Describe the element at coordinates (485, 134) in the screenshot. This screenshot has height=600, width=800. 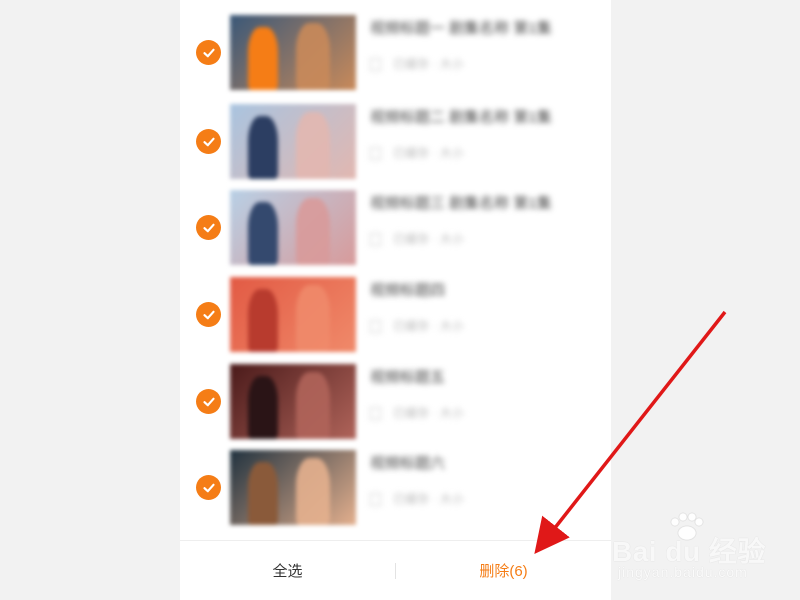
I see `video-info: 视频标题二 剧集名称 第1集已缓存 · 大小` at that location.